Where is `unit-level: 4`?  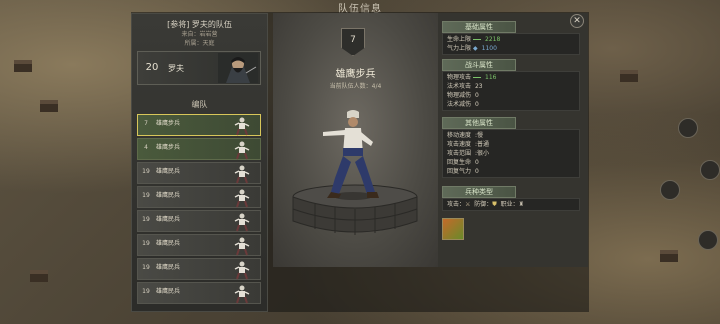 unit-level: 4 is located at coordinates (146, 147).